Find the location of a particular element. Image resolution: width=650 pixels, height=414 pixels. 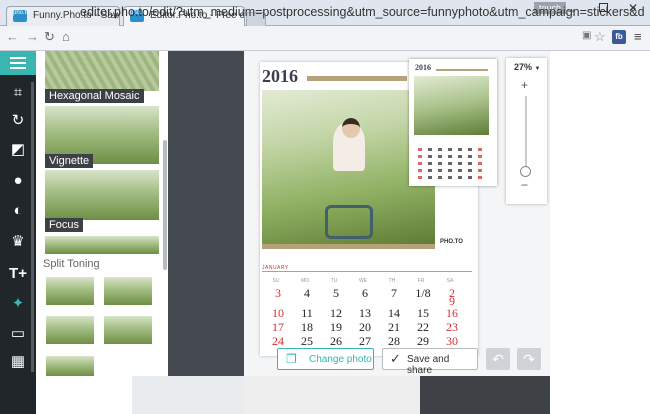

save-share-label: Save and share is located at coordinates (428, 365).